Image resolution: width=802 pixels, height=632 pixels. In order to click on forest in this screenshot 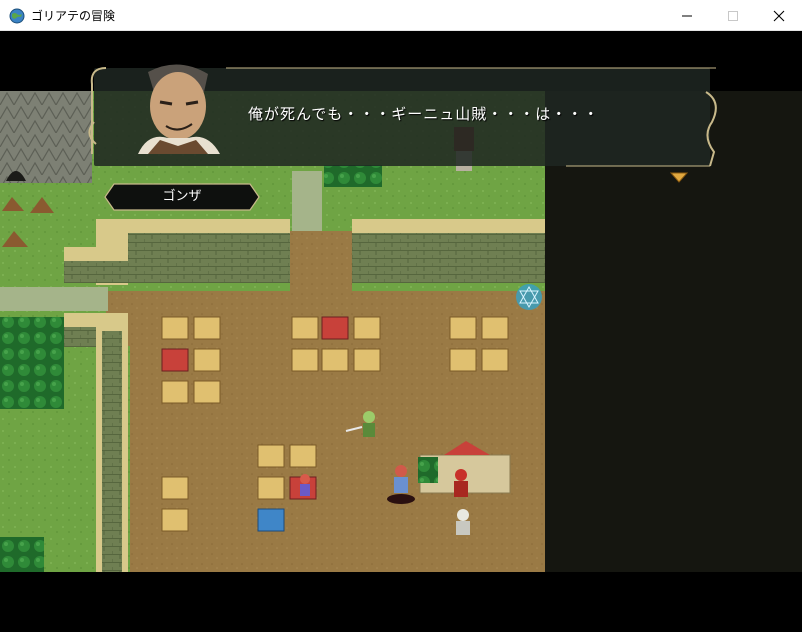, I will do `click(32, 363)`.